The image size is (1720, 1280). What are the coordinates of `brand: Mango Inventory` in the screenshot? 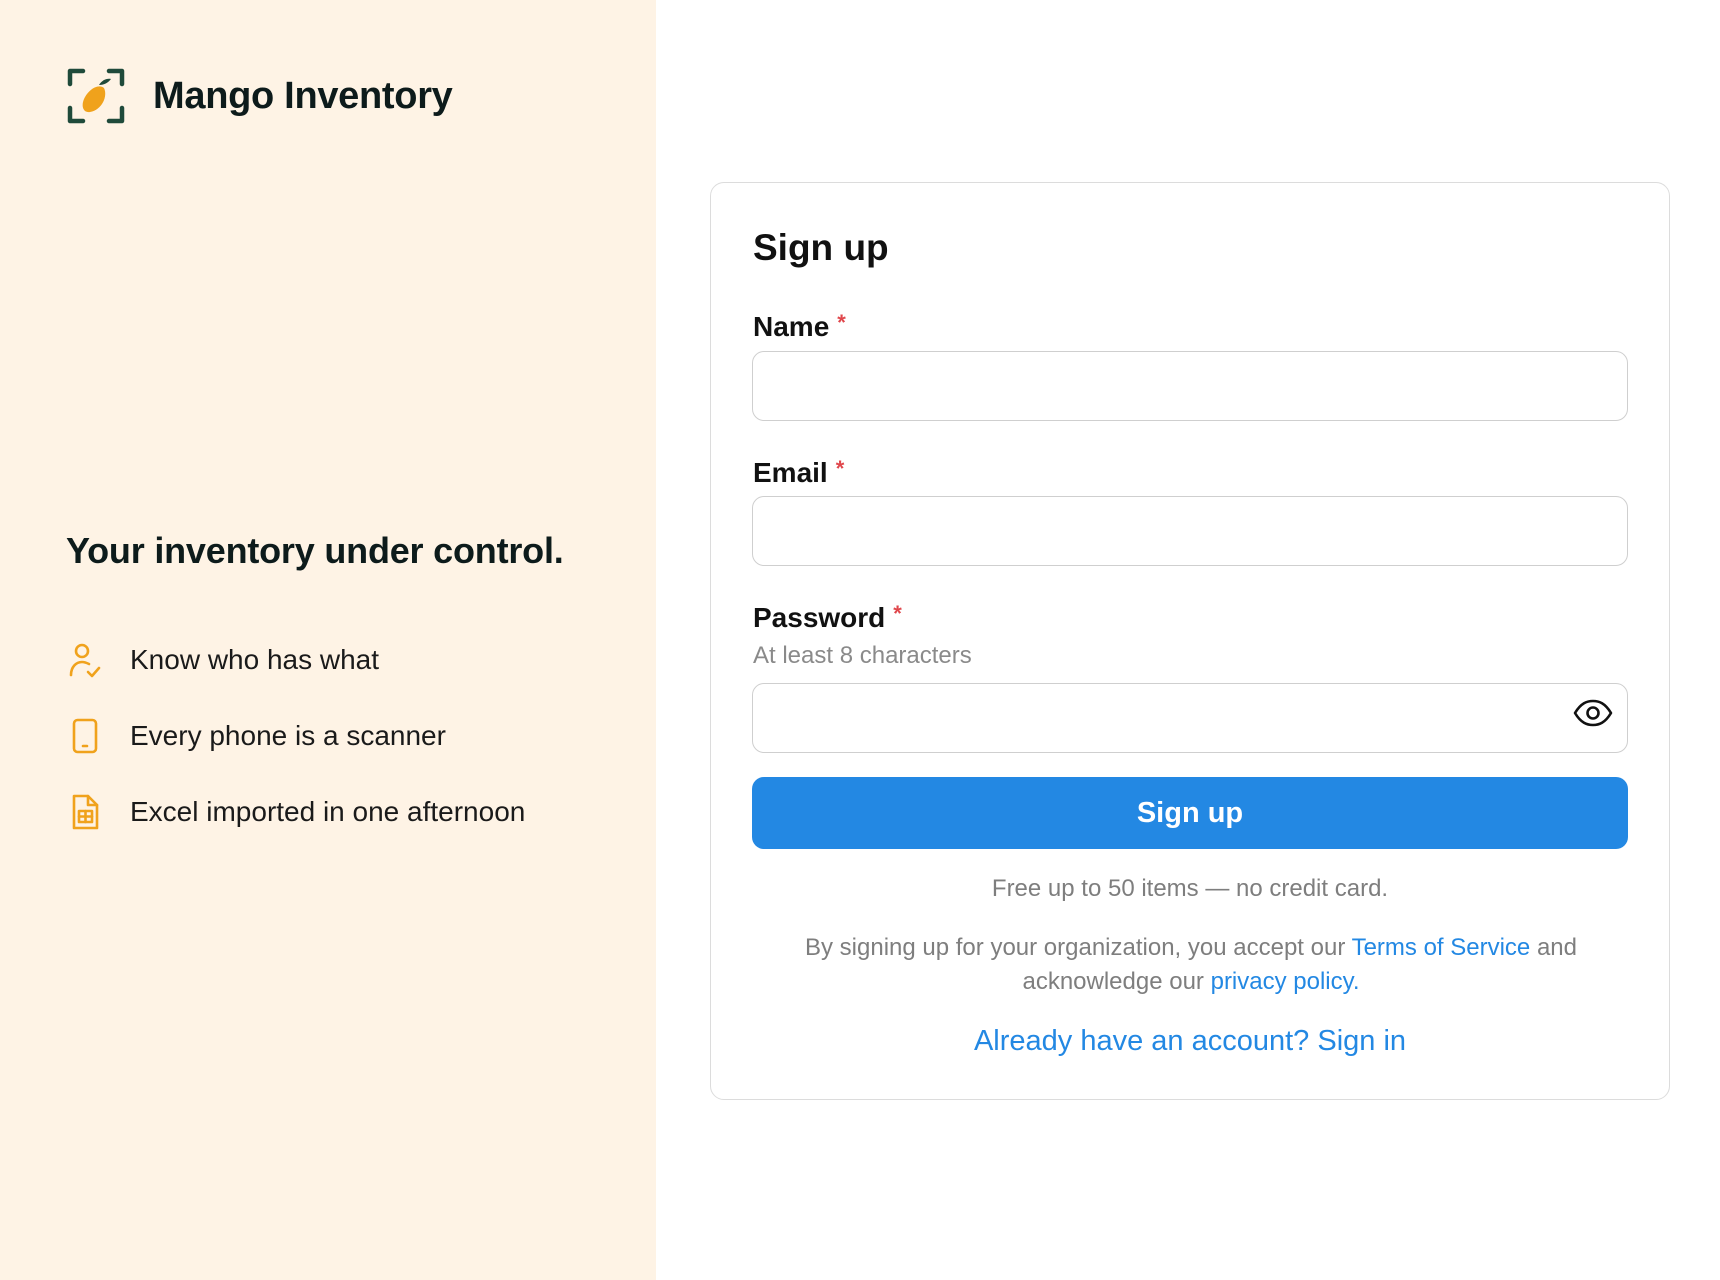 It's located at (259, 96).